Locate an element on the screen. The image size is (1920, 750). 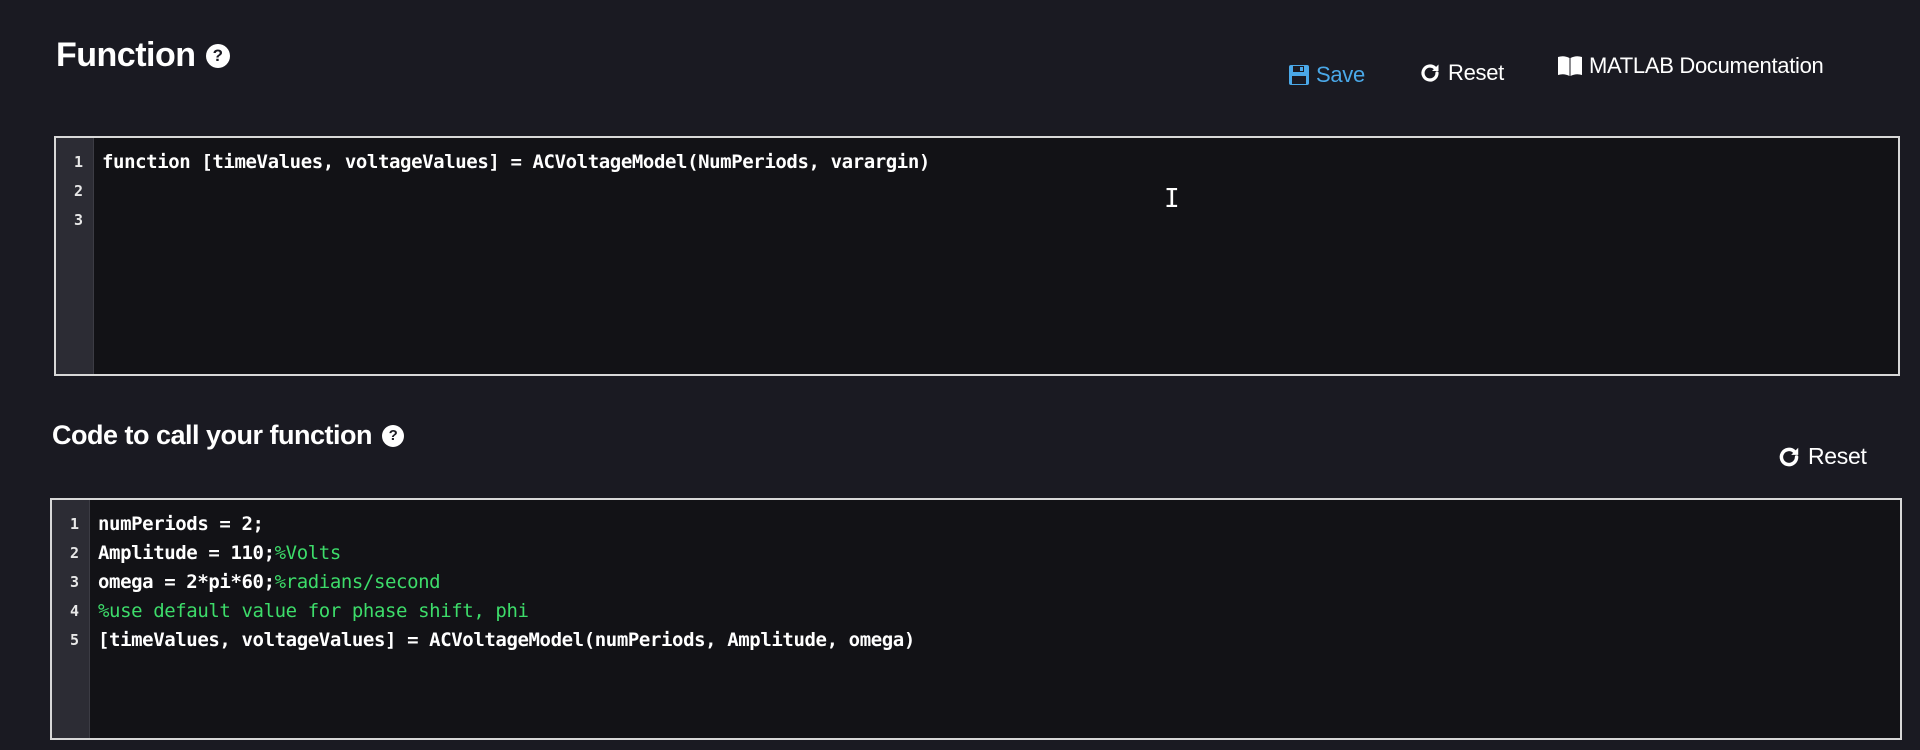
function-section-title: Function ? is located at coordinates (143, 55).